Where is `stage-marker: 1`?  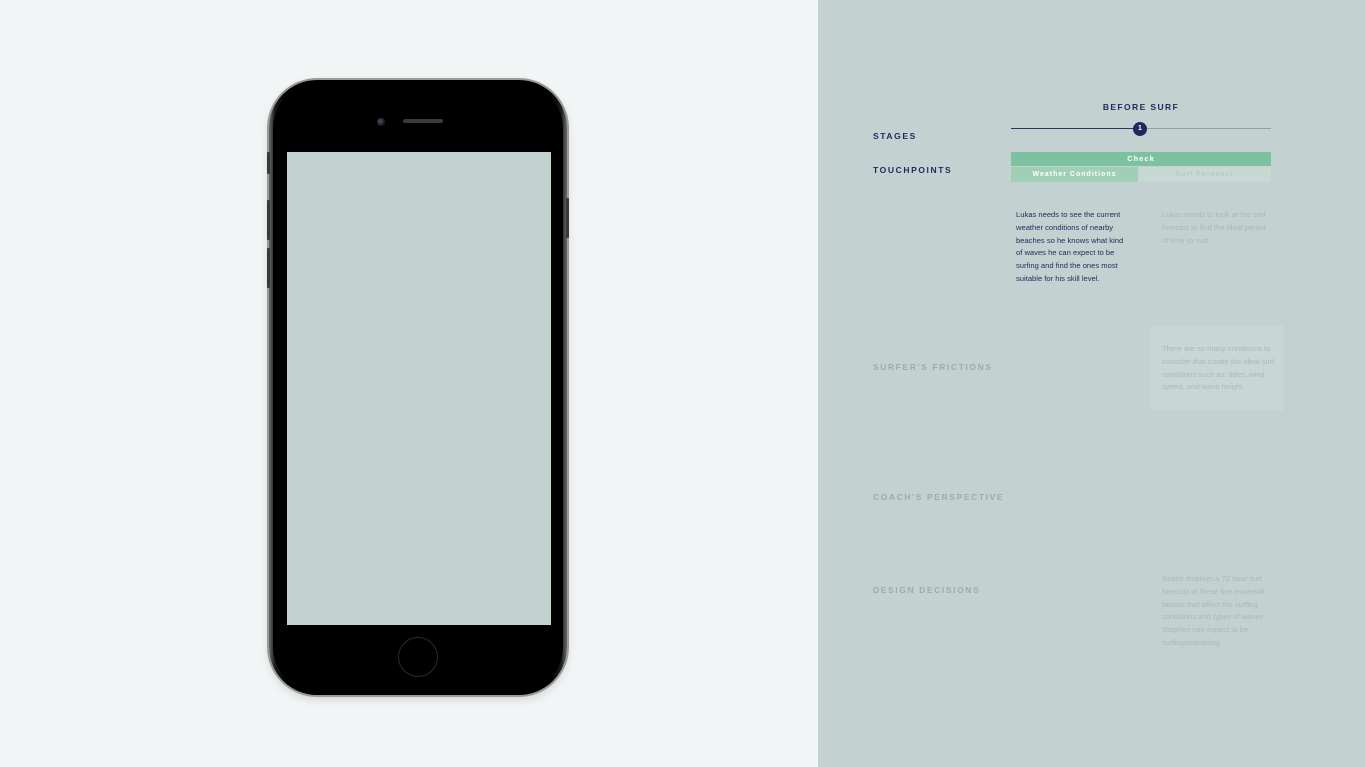 stage-marker: 1 is located at coordinates (1140, 129).